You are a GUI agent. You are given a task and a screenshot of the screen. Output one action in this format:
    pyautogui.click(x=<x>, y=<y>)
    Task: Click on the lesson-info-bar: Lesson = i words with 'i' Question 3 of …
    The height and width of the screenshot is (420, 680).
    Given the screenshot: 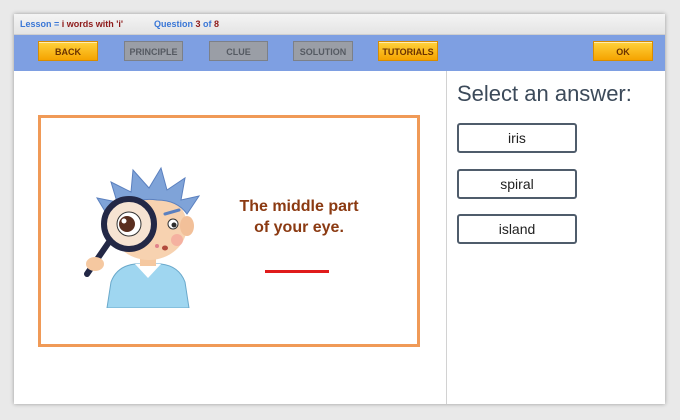 What is the action you would take?
    pyautogui.click(x=339, y=24)
    